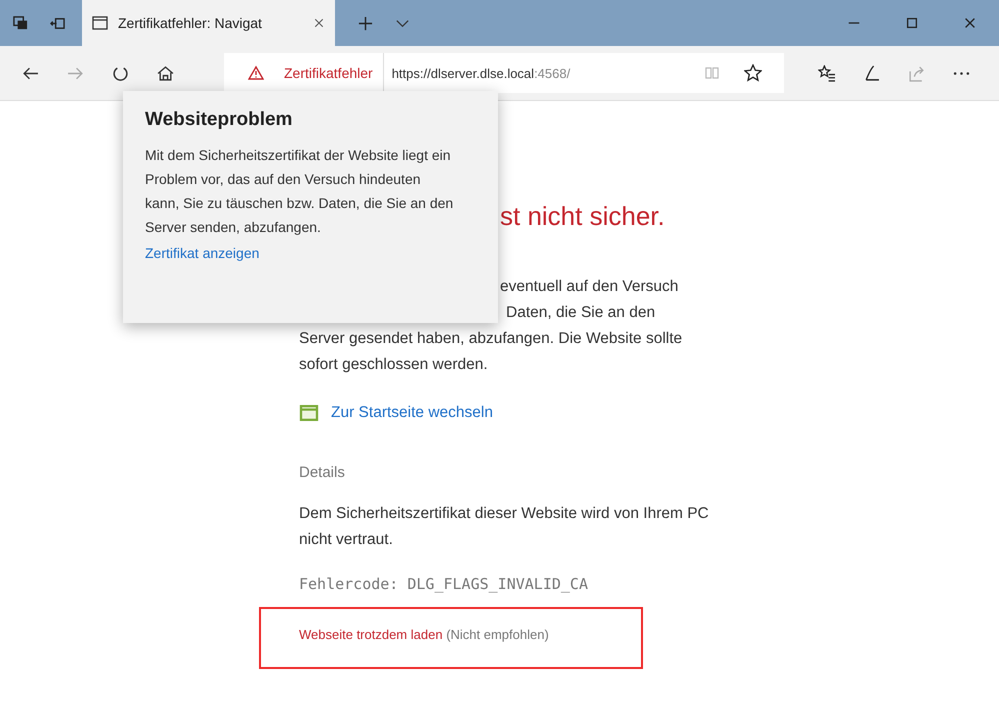 This screenshot has width=999, height=713. I want to click on error-code: Fehlercode: DLG_FLAGS_INVALID_CA, so click(444, 584).